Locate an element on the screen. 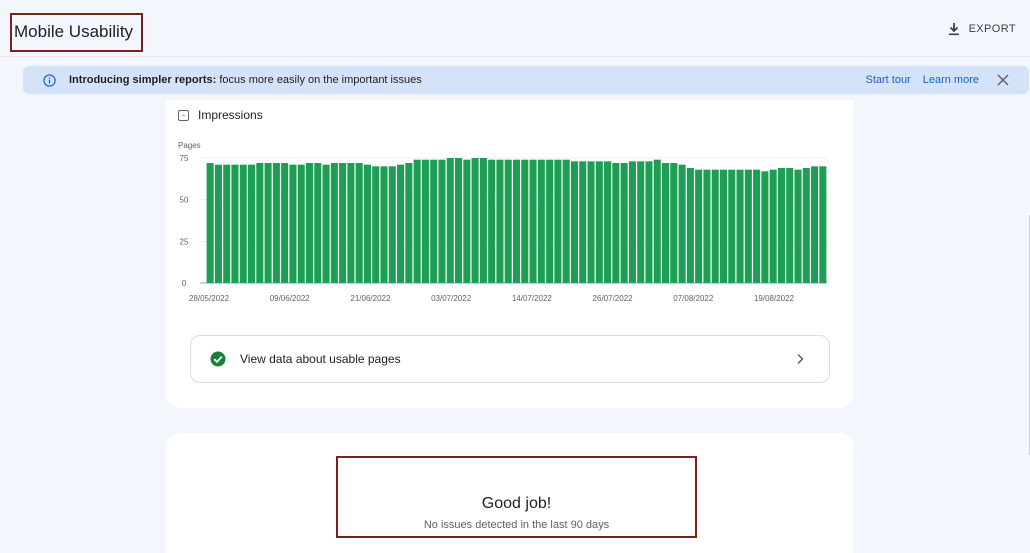  impressions-toggle: Impressions is located at coordinates (220, 115).